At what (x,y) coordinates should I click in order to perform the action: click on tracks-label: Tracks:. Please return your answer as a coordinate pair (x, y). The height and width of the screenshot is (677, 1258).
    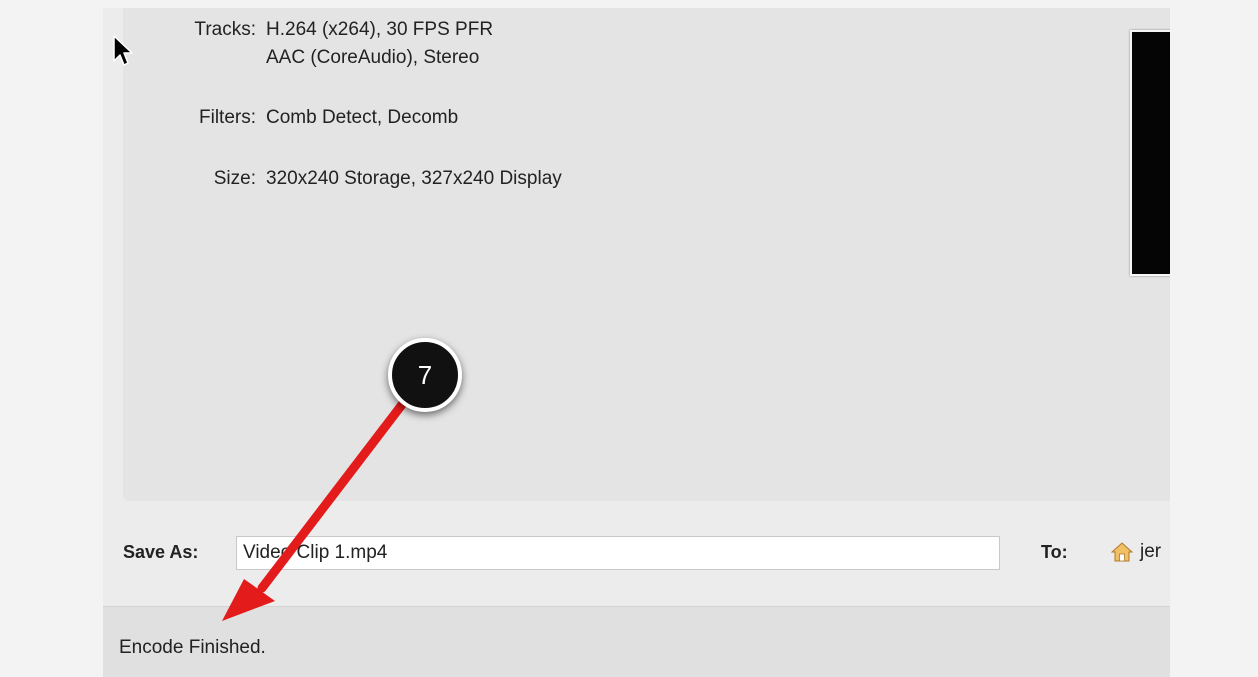
    Looking at the image, I should click on (225, 29).